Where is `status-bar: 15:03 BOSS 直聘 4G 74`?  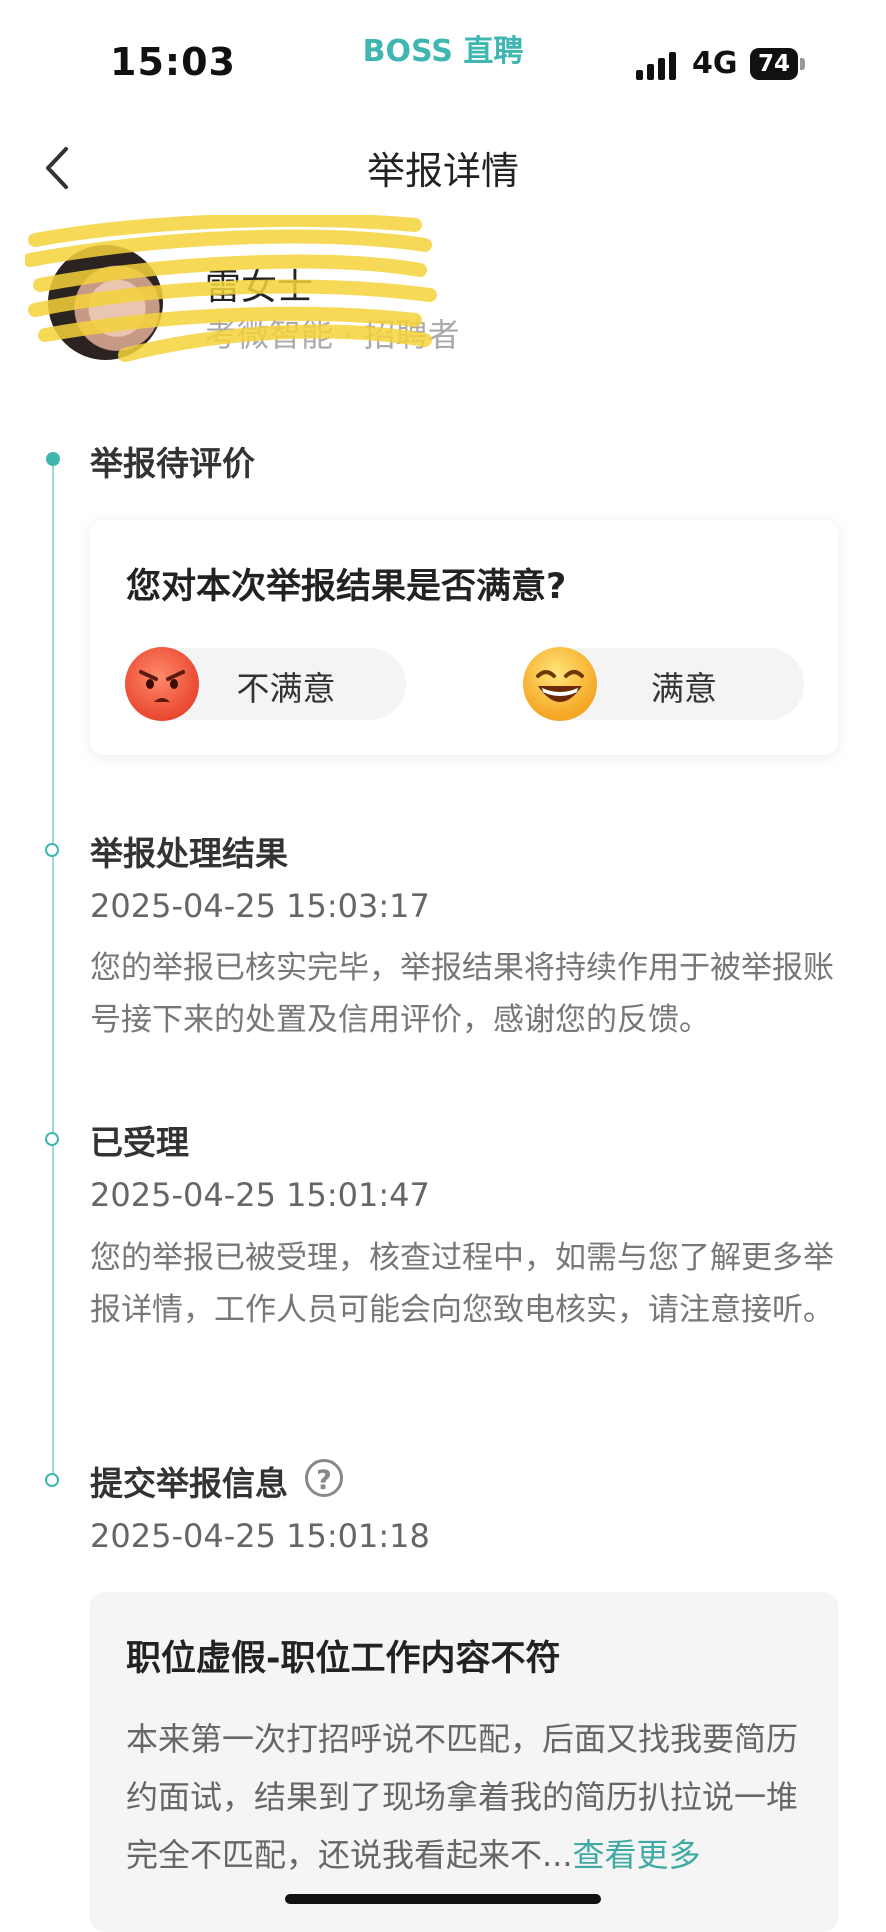
status-bar: 15:03 BOSS 直聘 4G 74 is located at coordinates (443, 60).